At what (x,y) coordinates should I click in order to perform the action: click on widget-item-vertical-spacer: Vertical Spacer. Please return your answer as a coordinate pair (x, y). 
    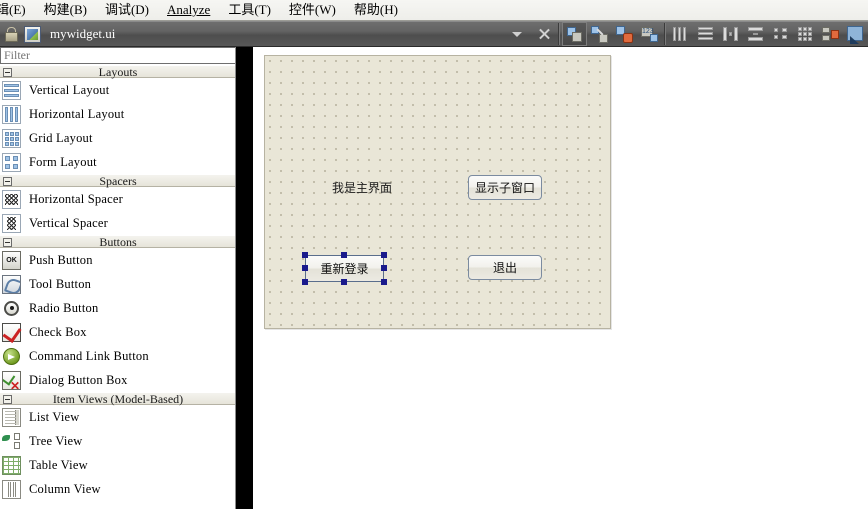
    Looking at the image, I should click on (117, 223).